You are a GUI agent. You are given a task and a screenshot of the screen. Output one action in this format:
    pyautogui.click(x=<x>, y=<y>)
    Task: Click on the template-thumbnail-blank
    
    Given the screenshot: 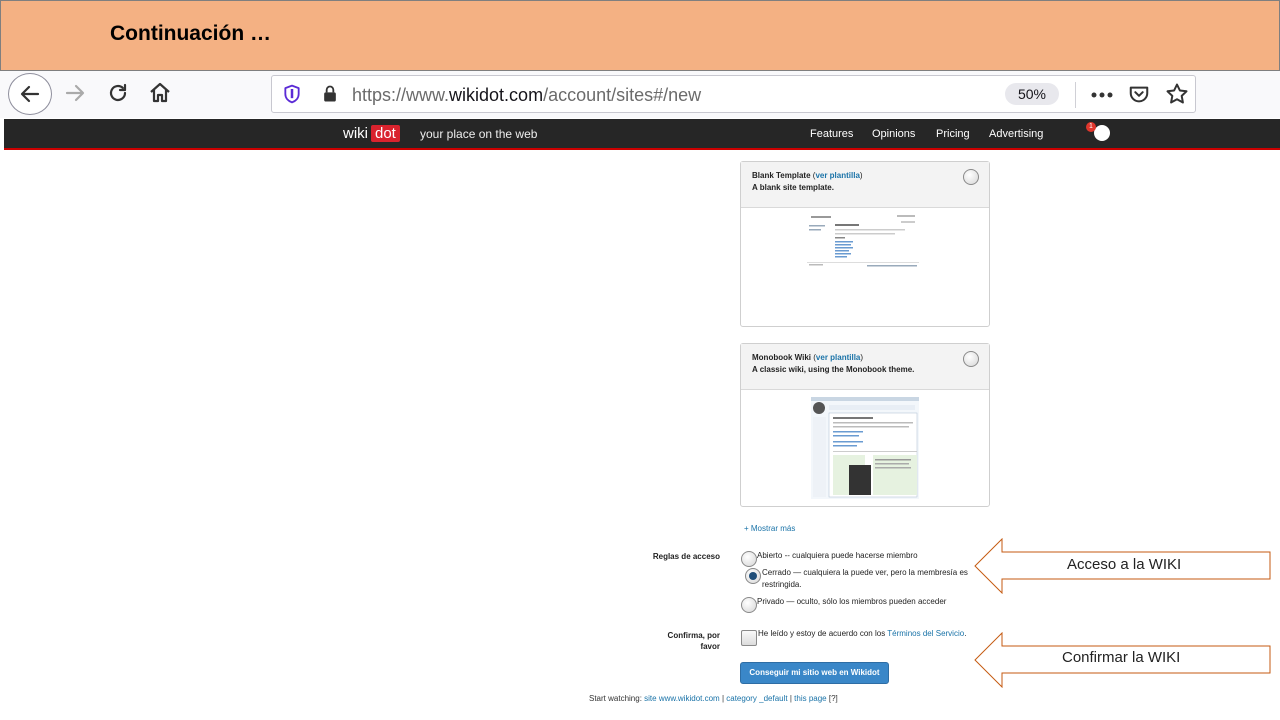 What is the action you would take?
    pyautogui.click(x=863, y=241)
    